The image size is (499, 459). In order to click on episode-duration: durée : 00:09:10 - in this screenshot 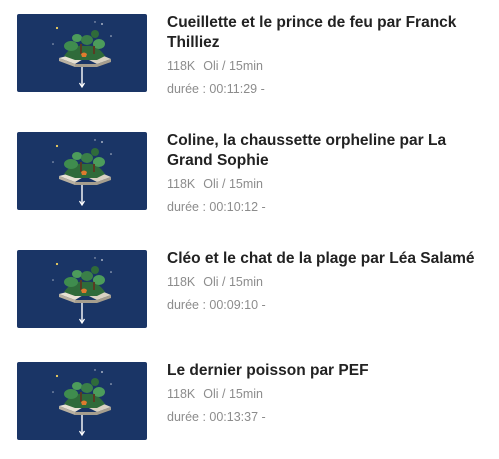, I will do `click(216, 305)`.